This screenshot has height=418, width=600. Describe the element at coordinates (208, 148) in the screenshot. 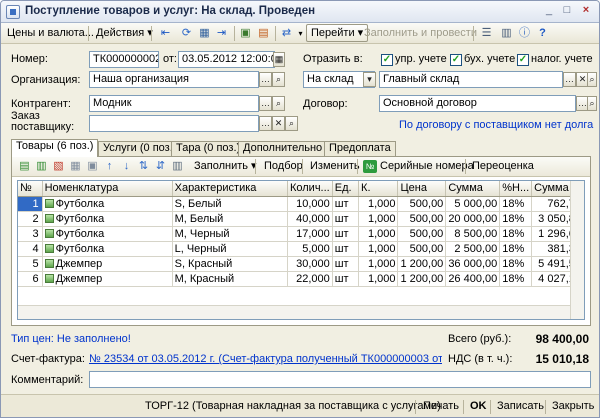

I see `tab-containers: Тара (0 поз.)` at that location.